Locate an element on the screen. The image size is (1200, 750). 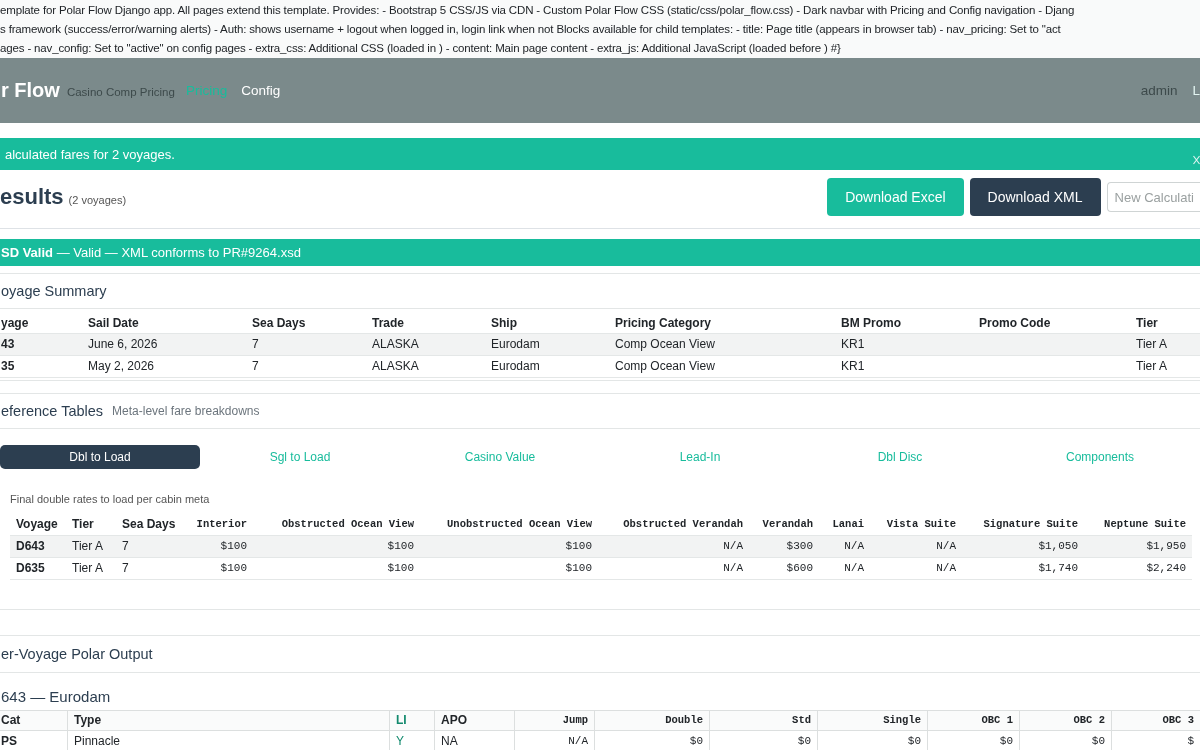
table-cell: N/A is located at coordinates (555, 740).